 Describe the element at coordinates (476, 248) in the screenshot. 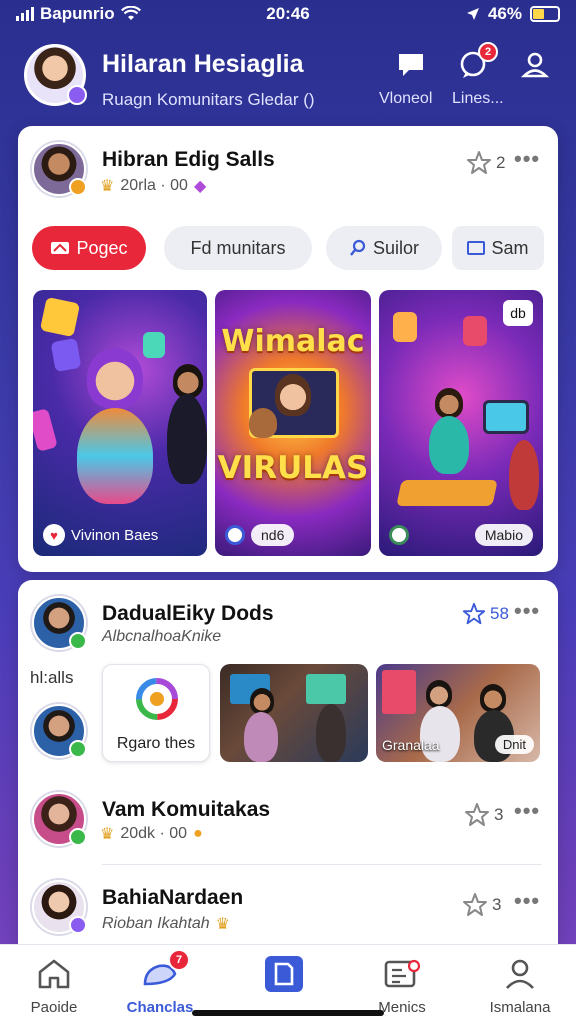

I see `screen-icon` at that location.